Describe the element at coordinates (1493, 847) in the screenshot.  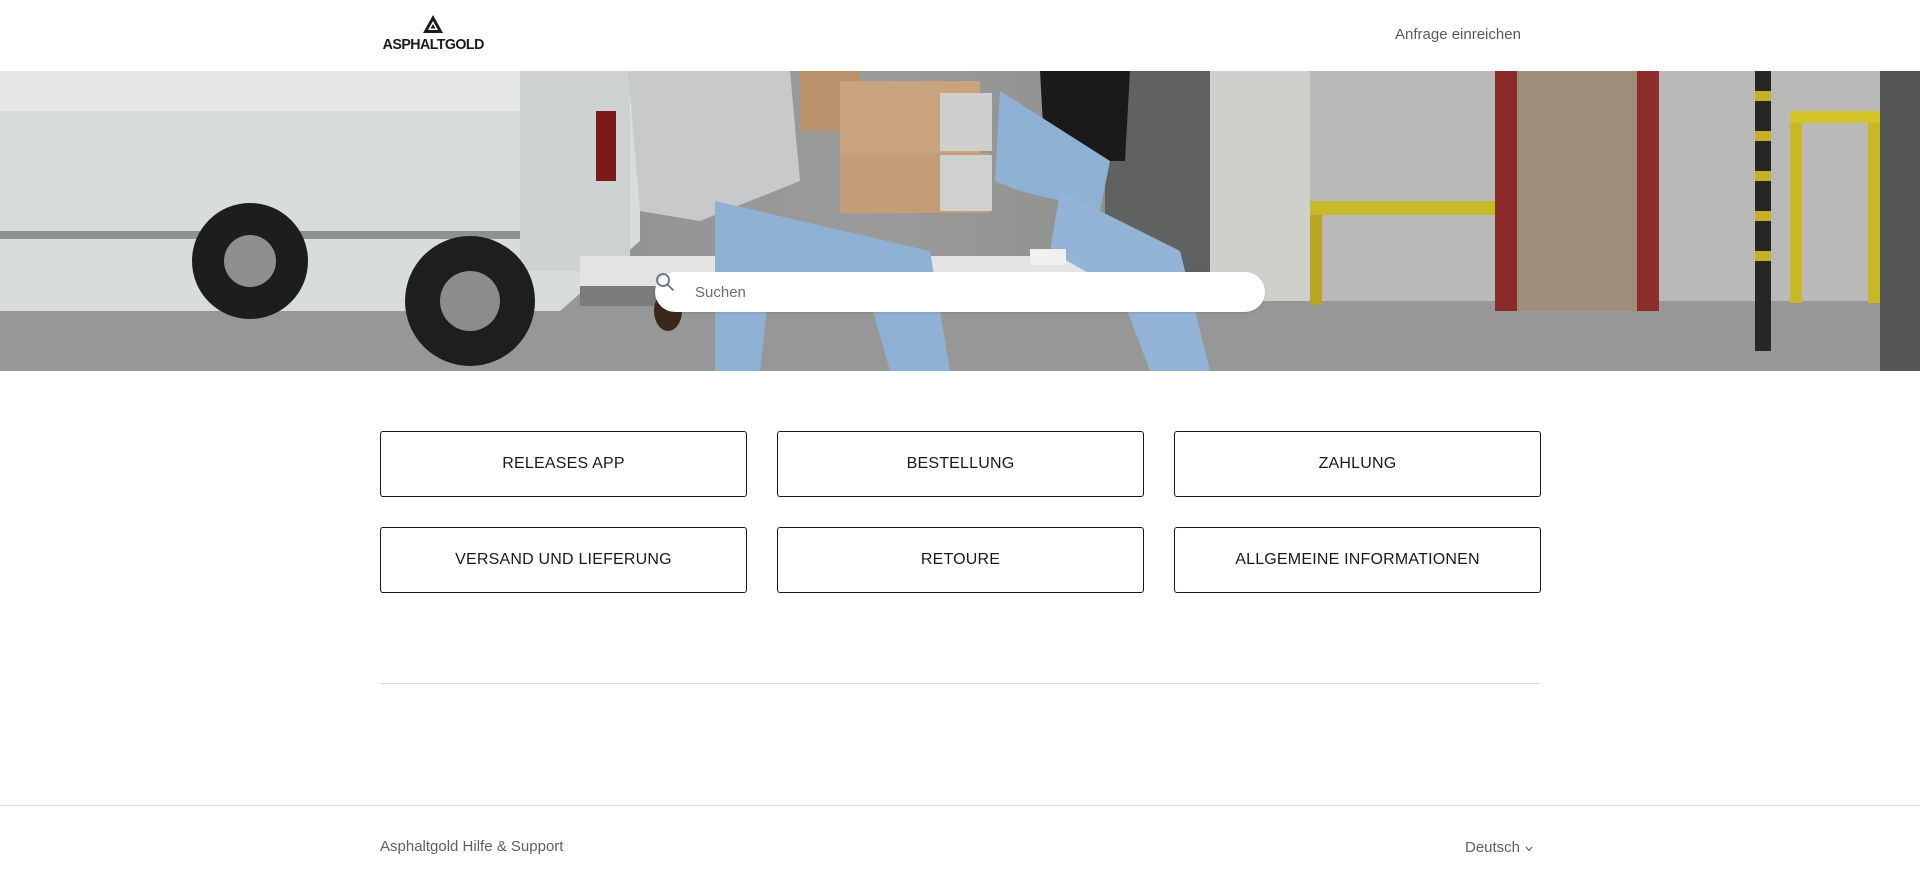
I see `language-label: Deutsch` at that location.